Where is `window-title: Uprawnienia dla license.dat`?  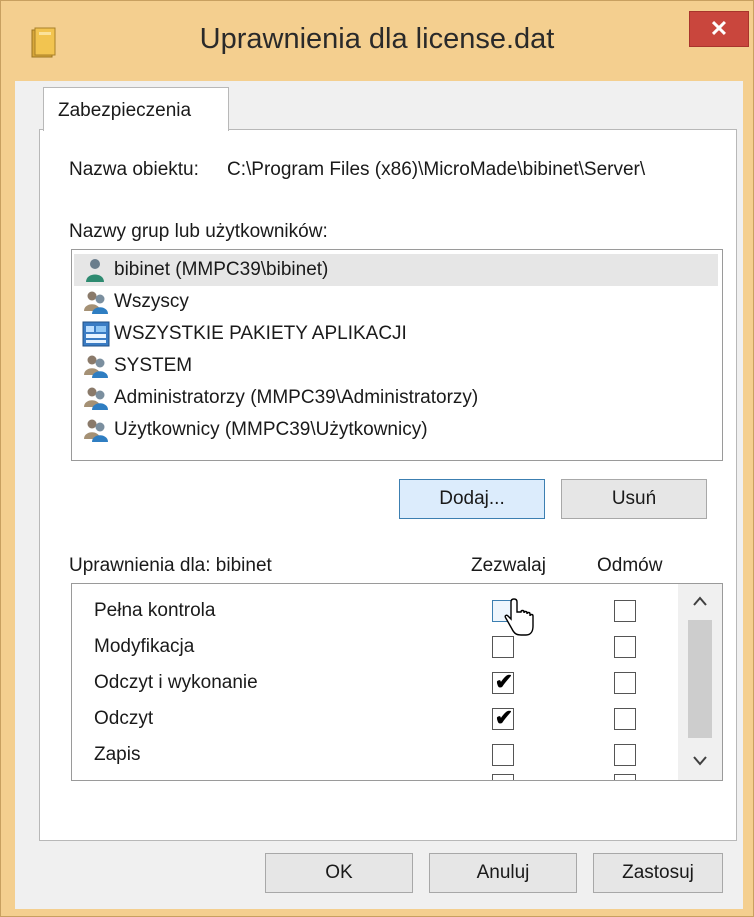 window-title: Uprawnienia dla license.dat is located at coordinates (377, 39).